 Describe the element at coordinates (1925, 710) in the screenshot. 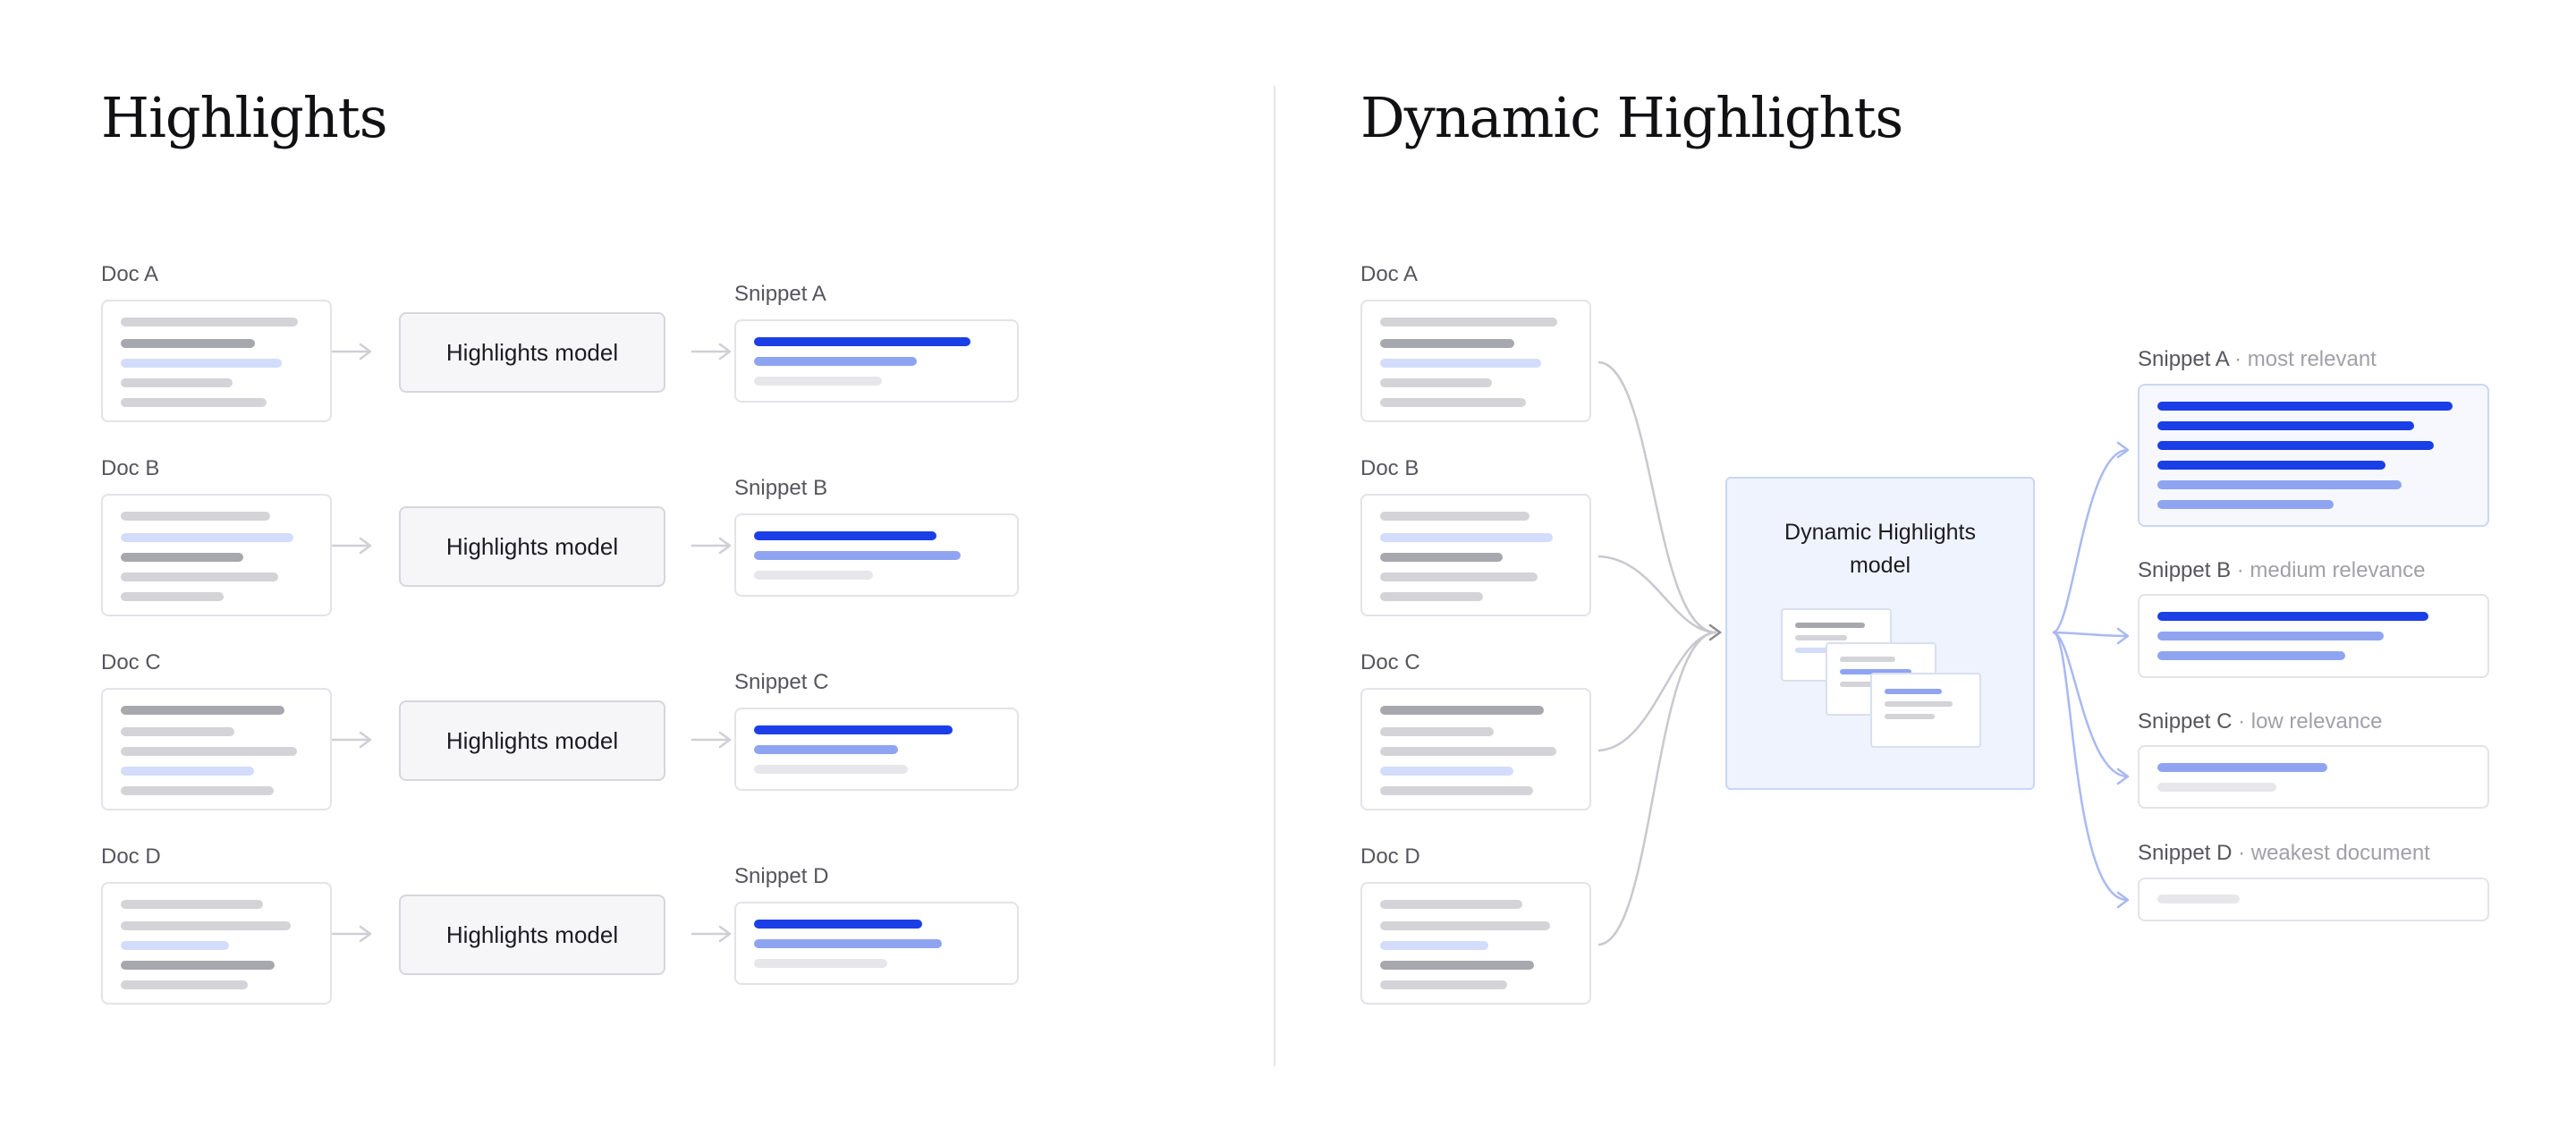

I see `stacked-document-icon` at that location.